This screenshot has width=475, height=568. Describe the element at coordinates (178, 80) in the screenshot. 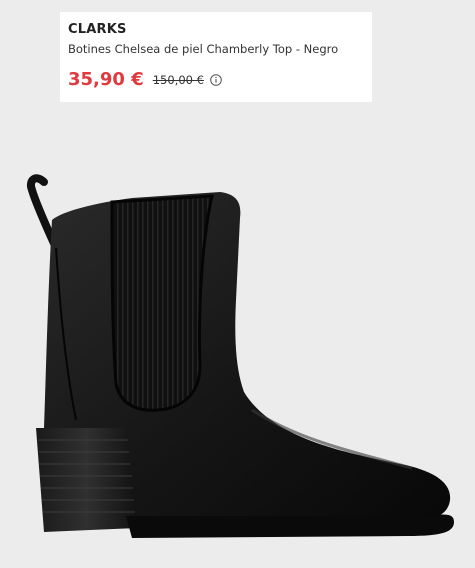

I see `original-price: 150,00 €` at that location.